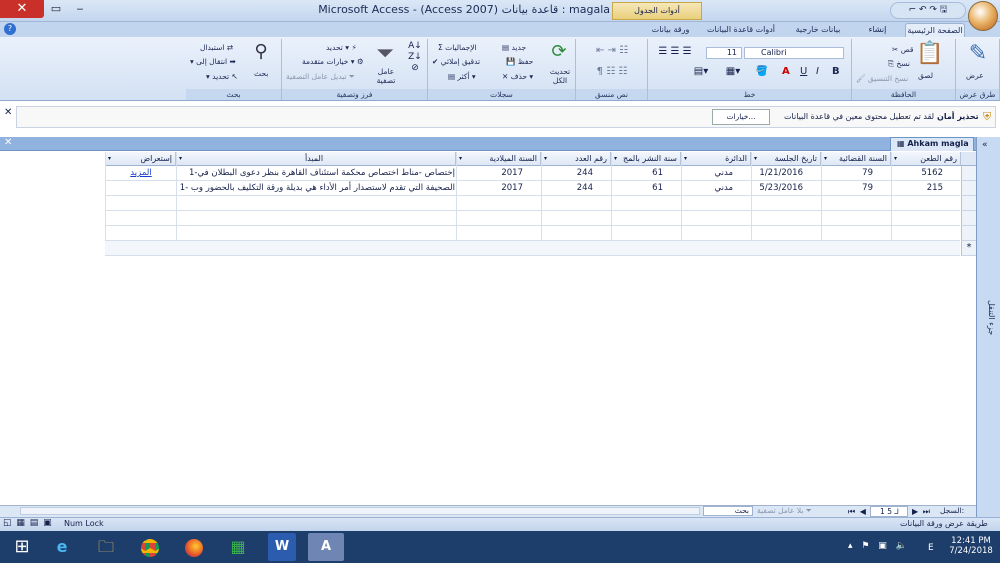 The image size is (1000, 563). I want to click on bold-button: B, so click(836, 71).